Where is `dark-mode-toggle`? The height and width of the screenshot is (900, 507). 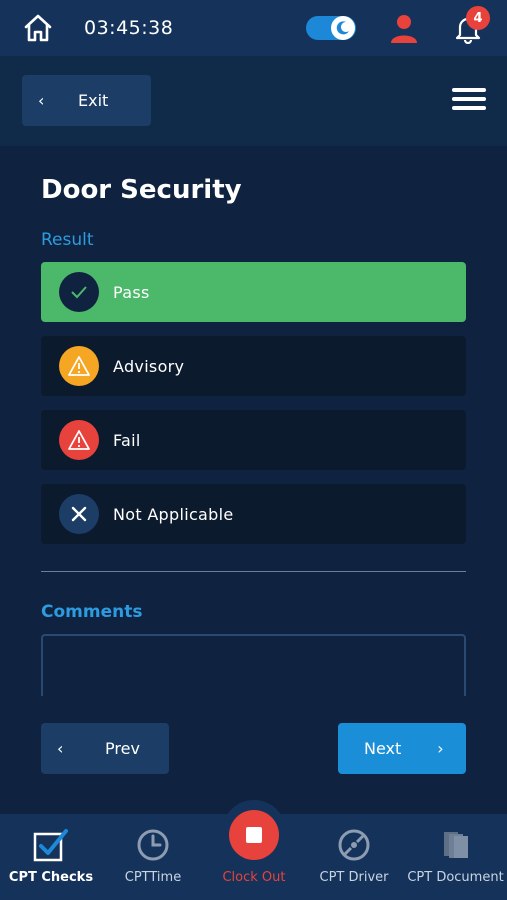
dark-mode-toggle is located at coordinates (331, 28).